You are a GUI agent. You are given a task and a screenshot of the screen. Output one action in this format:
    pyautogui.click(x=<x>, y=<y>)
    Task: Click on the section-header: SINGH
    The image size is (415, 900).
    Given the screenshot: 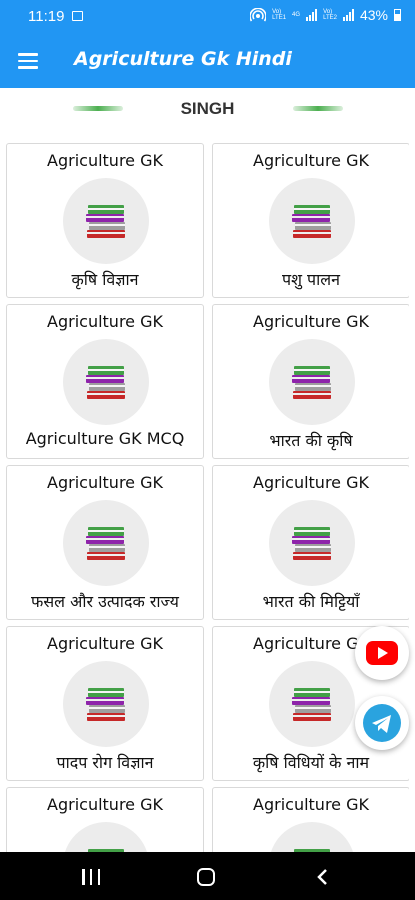 What is the action you would take?
    pyautogui.click(x=207, y=109)
    